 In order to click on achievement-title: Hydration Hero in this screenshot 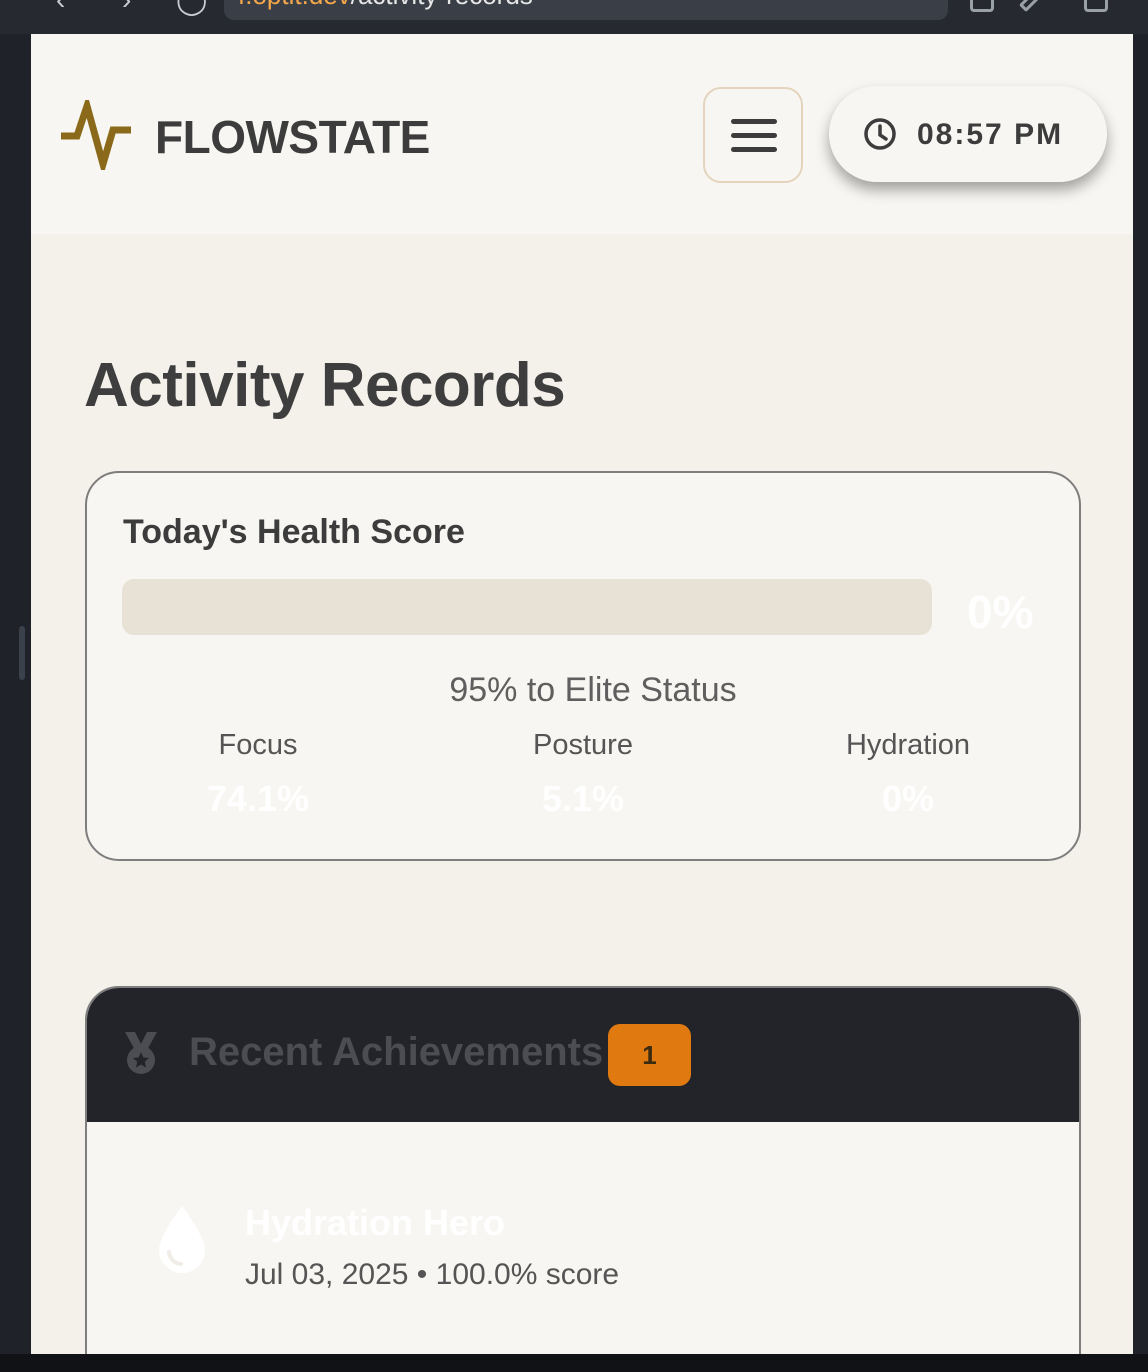, I will do `click(375, 1222)`.